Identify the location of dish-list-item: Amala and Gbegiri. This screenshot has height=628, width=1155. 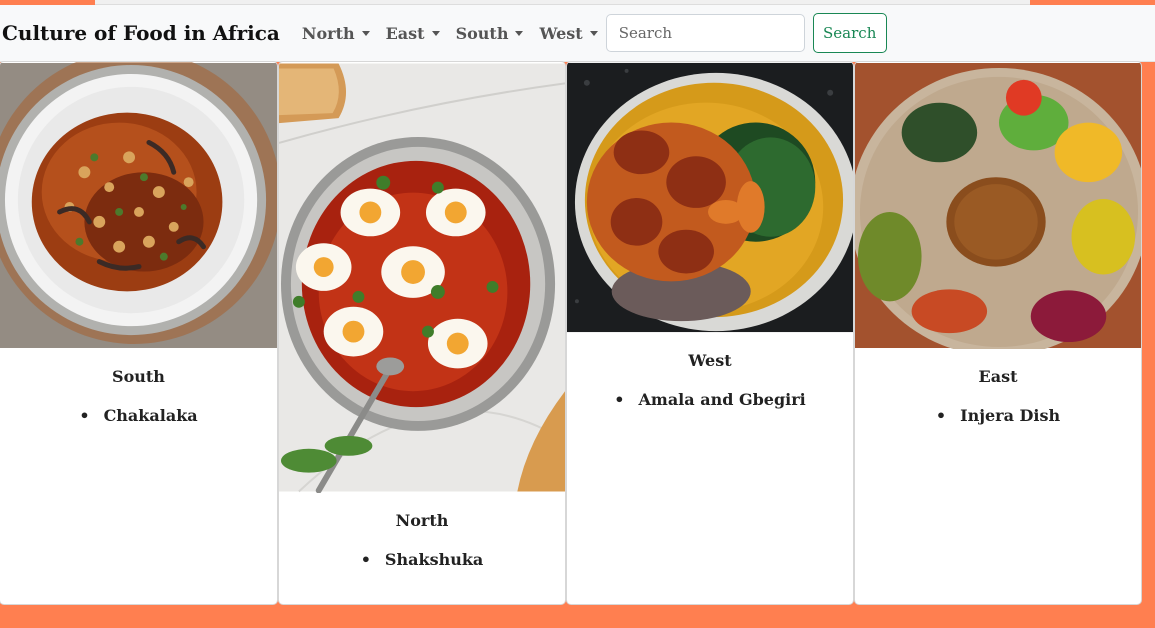
(710, 399).